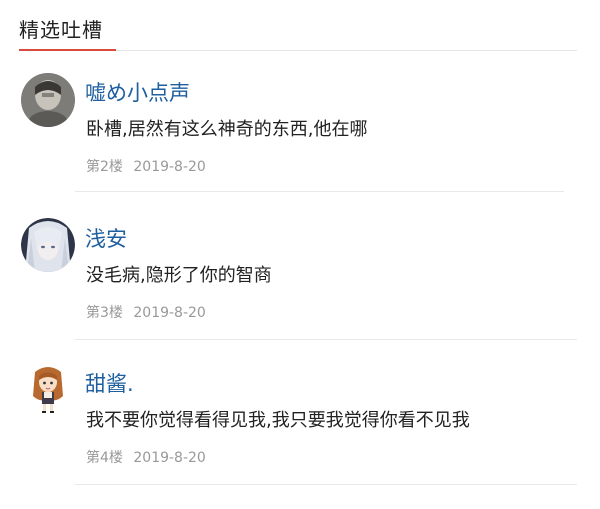 The image size is (600, 509). Describe the element at coordinates (179, 275) in the screenshot. I see `comment-text: 没毛病,隐形了你的智商` at that location.